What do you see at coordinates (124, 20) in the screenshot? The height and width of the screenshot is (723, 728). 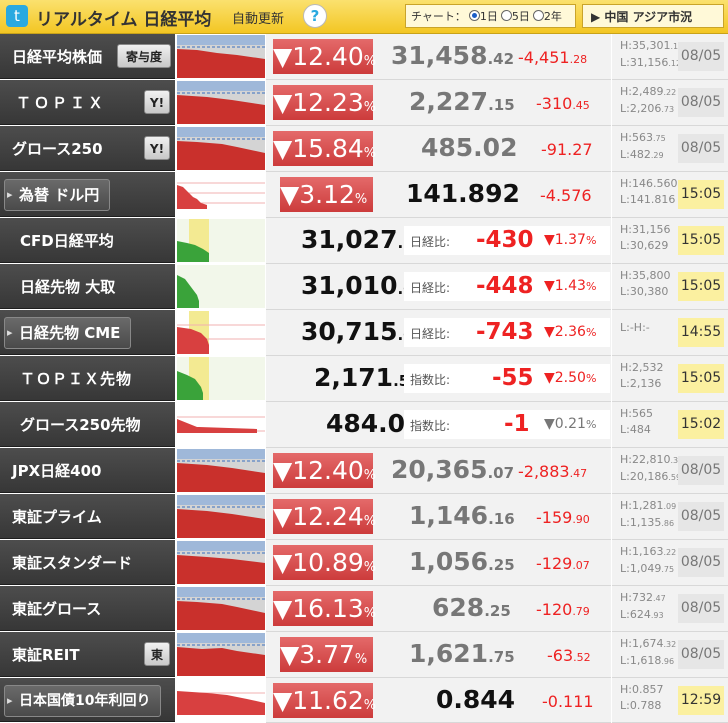 I see `page-title: リアルタイム 日経平均` at bounding box center [124, 20].